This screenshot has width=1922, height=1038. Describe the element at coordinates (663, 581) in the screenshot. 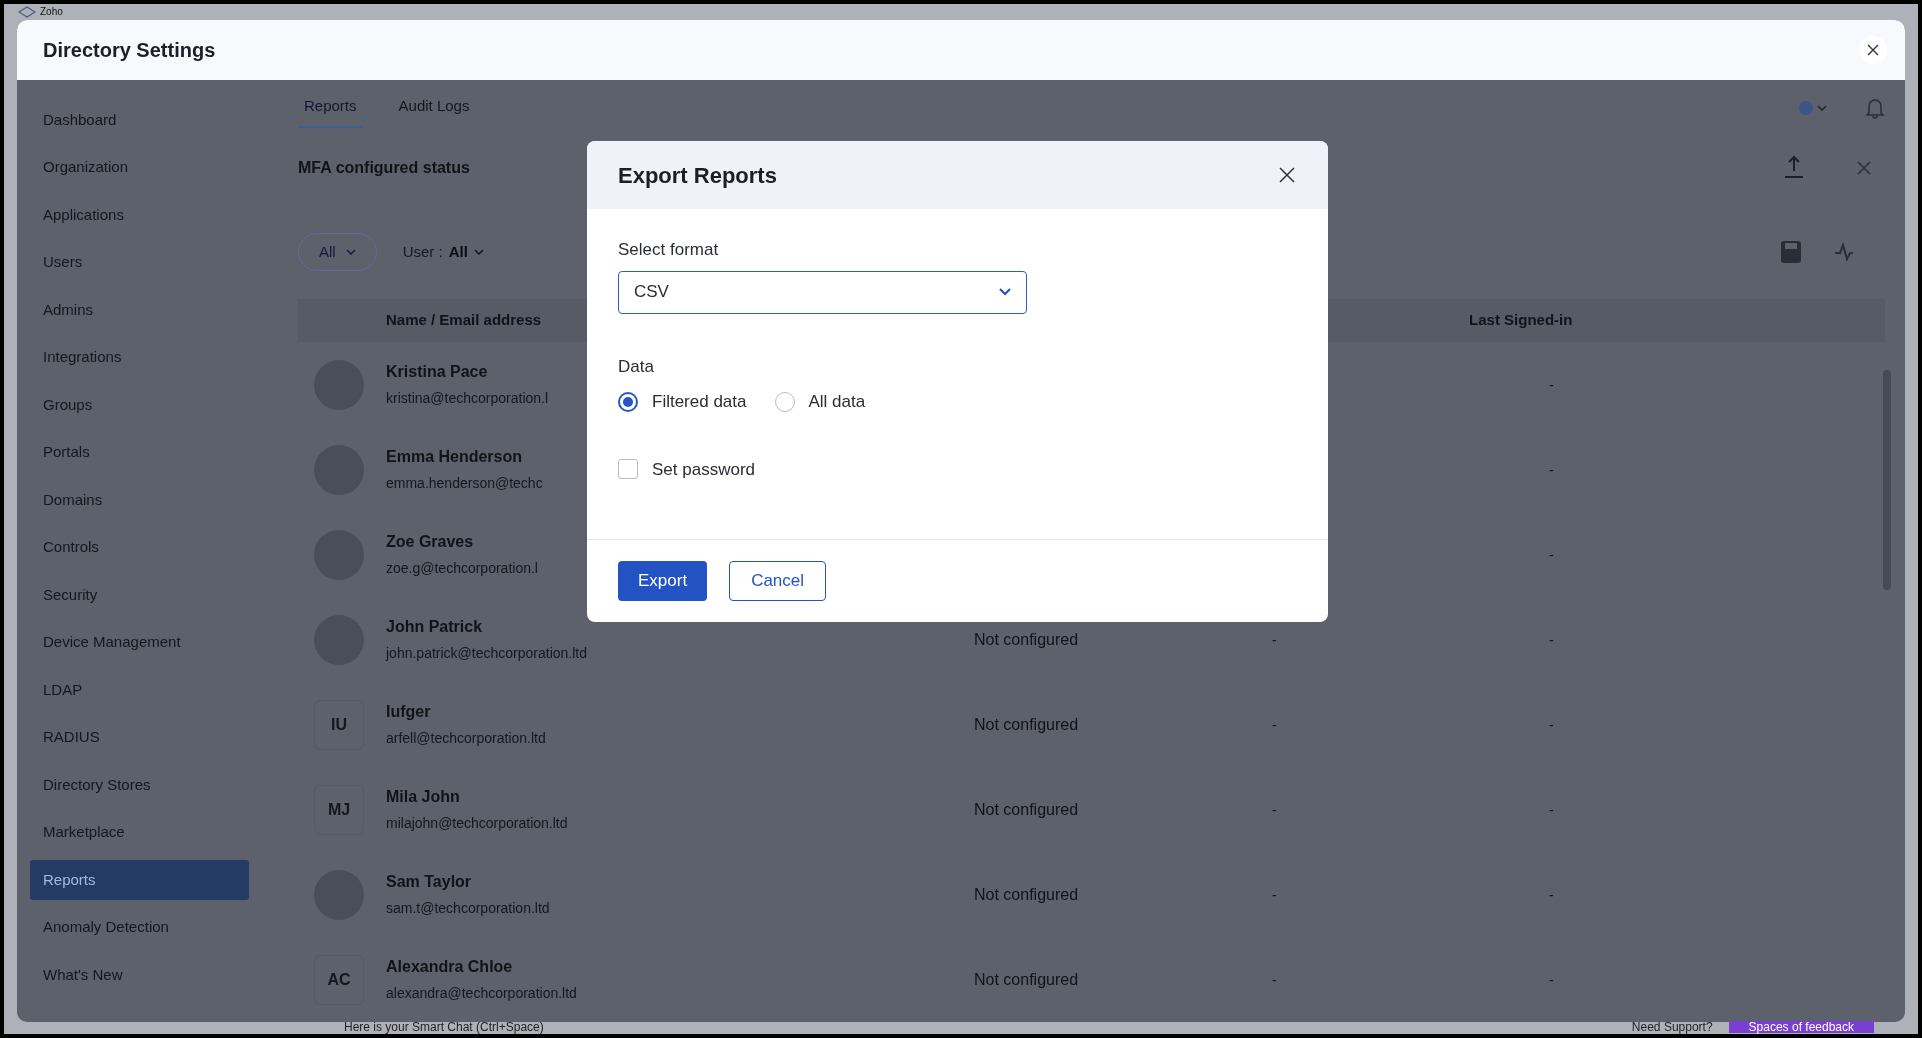

I see `export-button: Export` at that location.